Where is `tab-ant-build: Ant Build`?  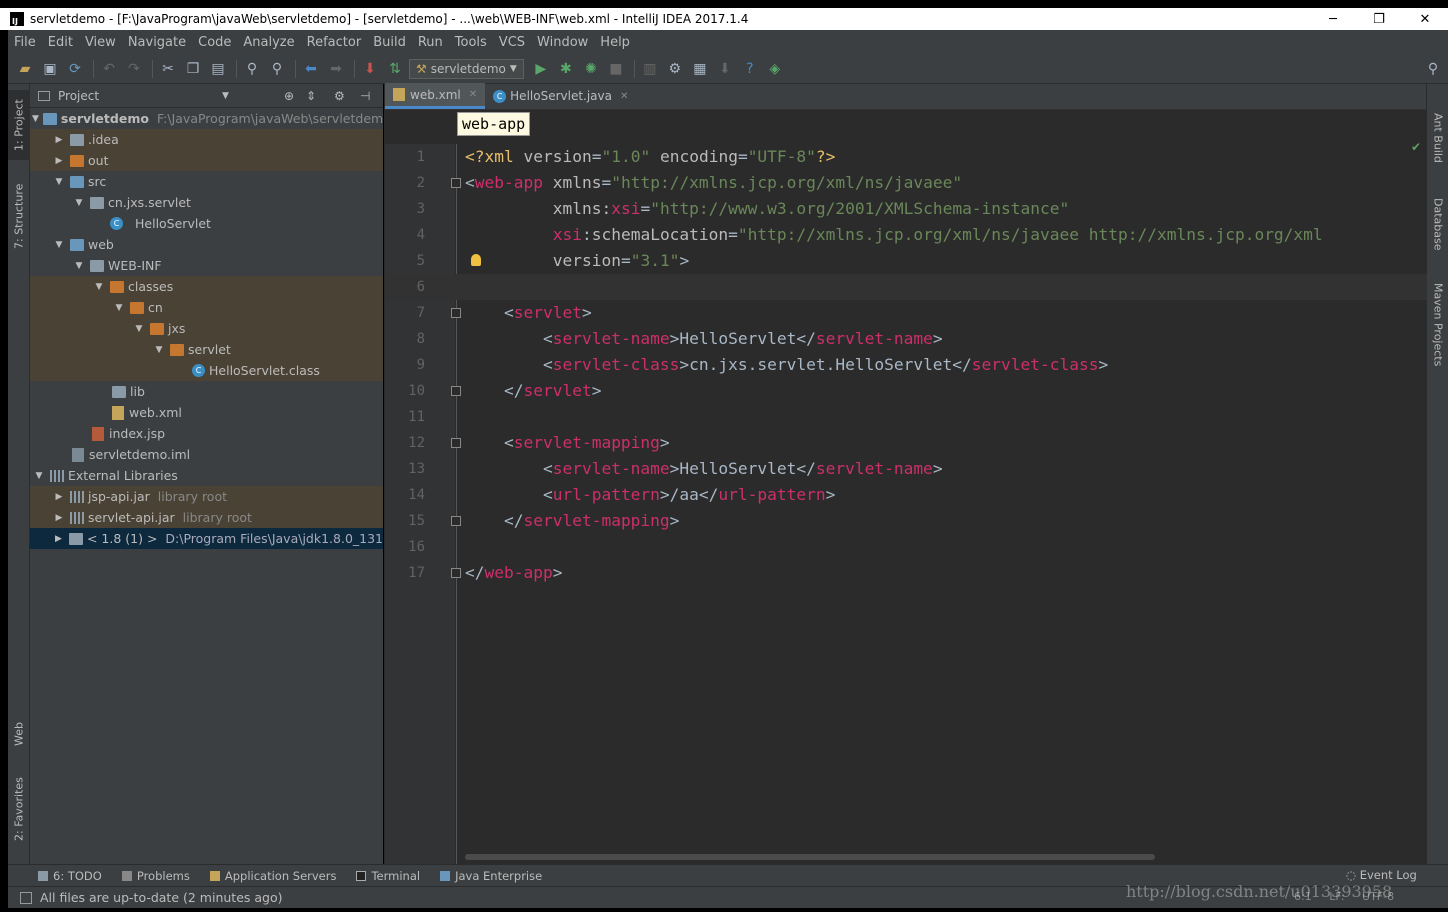 tab-ant-build: Ant Build is located at coordinates (1437, 138).